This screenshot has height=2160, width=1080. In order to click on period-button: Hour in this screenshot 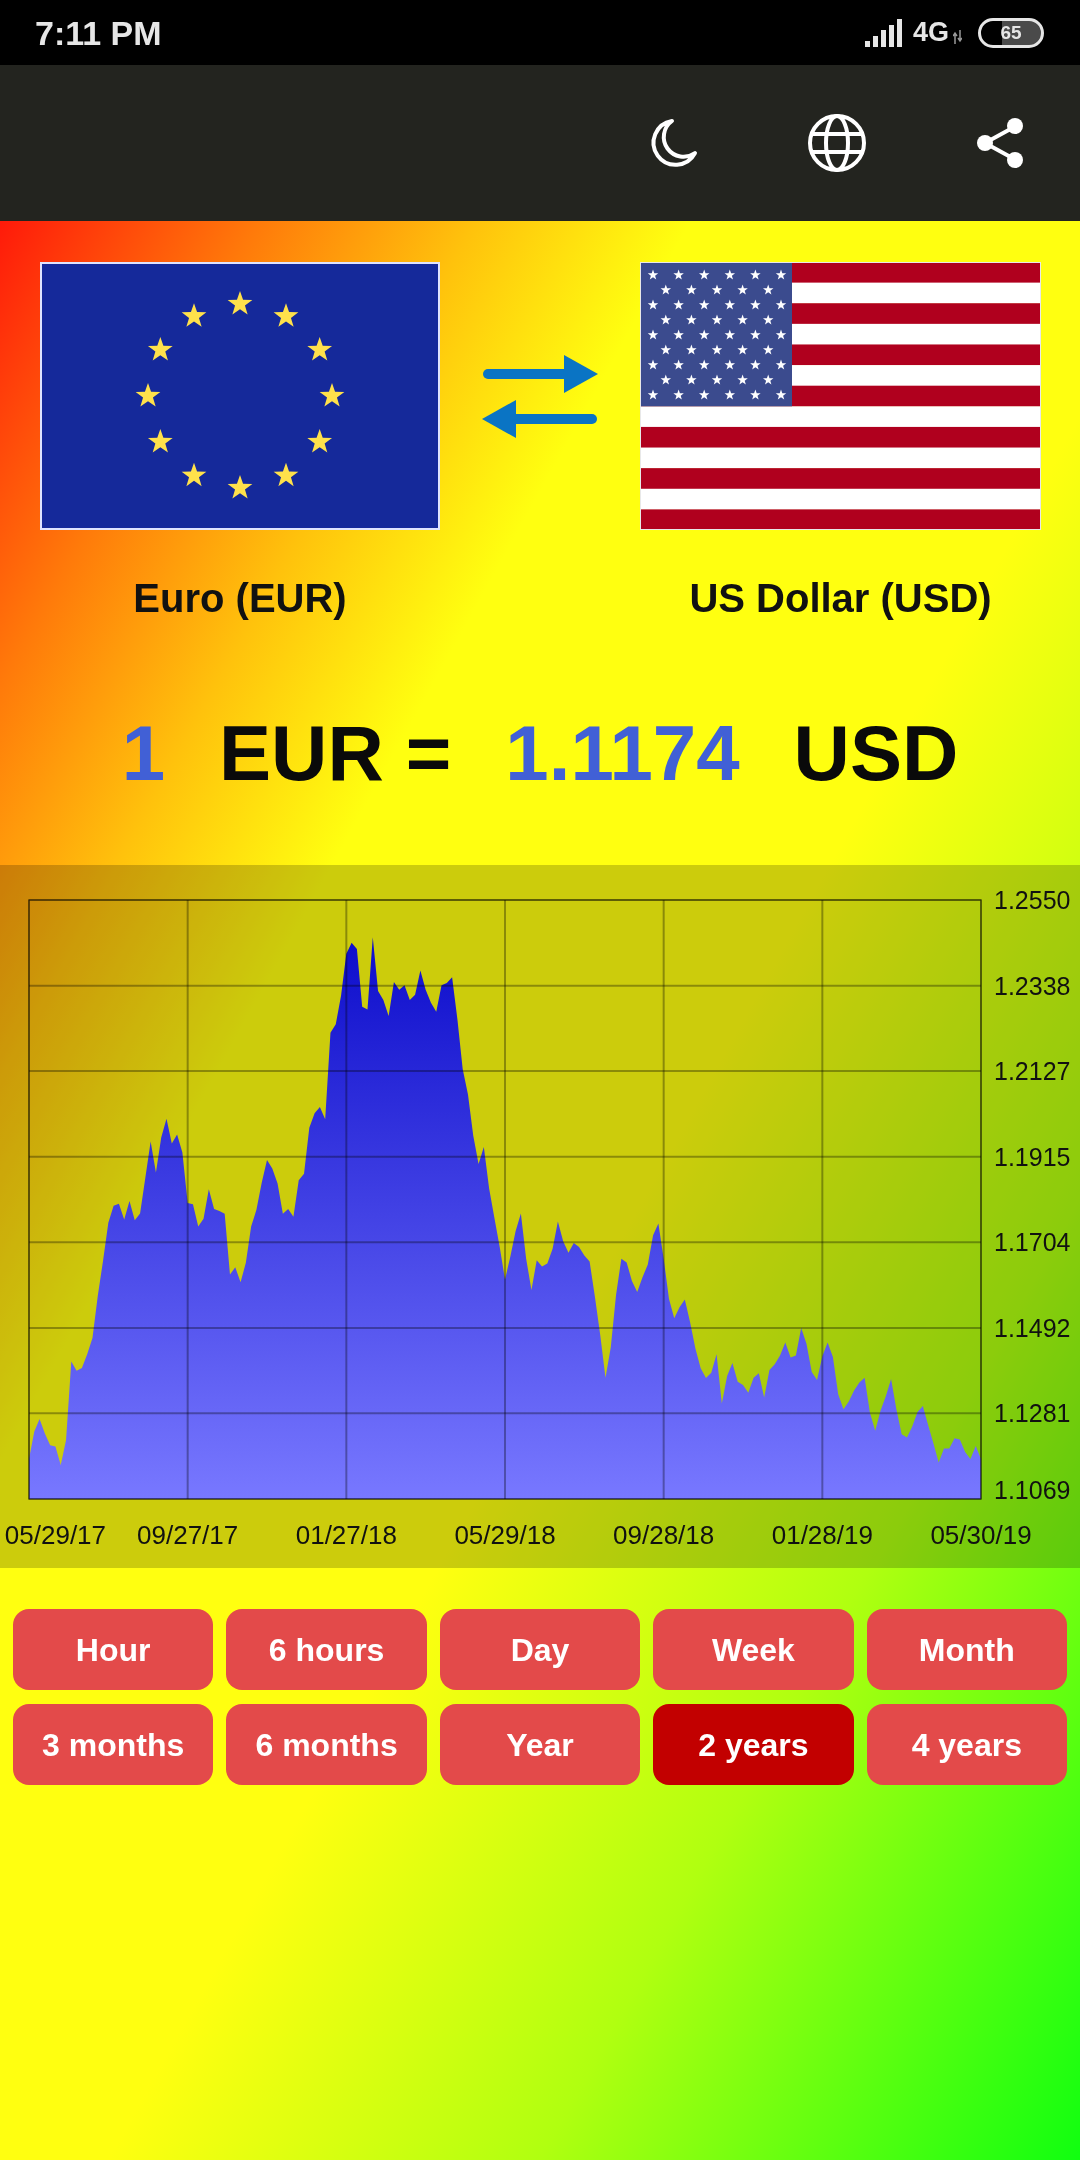, I will do `click(113, 1649)`.